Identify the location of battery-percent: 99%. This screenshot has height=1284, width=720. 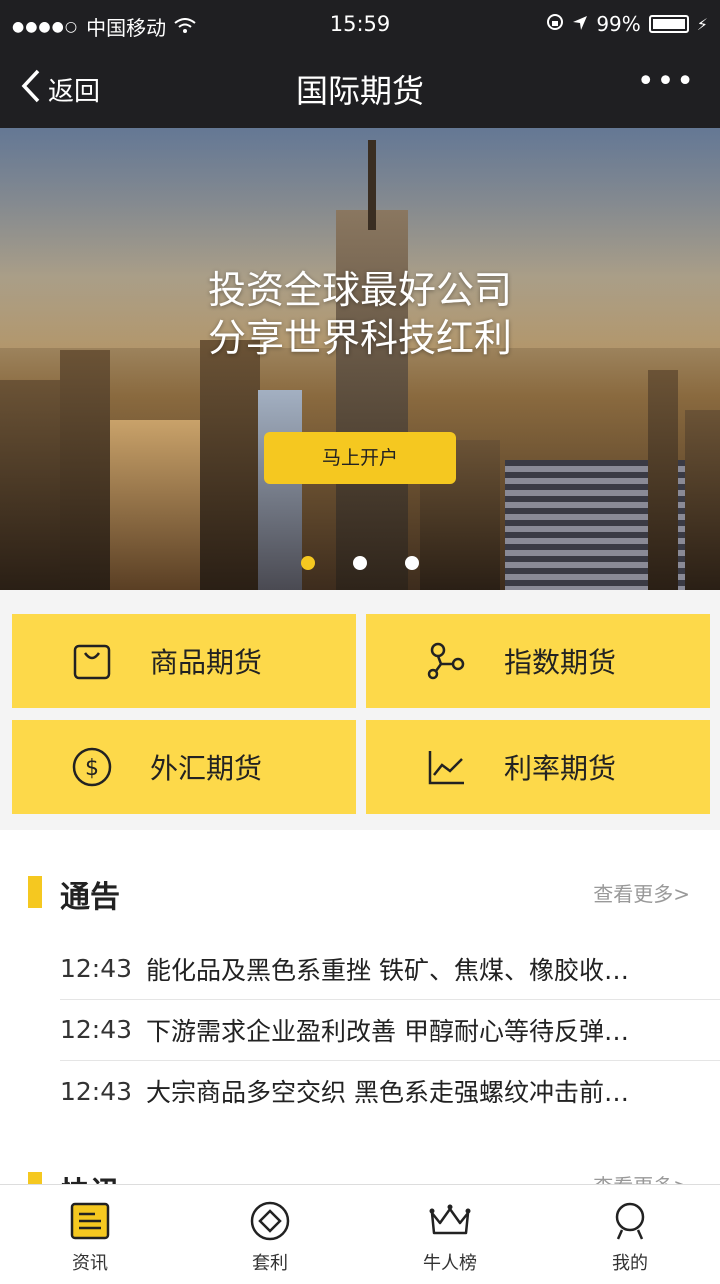
(618, 24).